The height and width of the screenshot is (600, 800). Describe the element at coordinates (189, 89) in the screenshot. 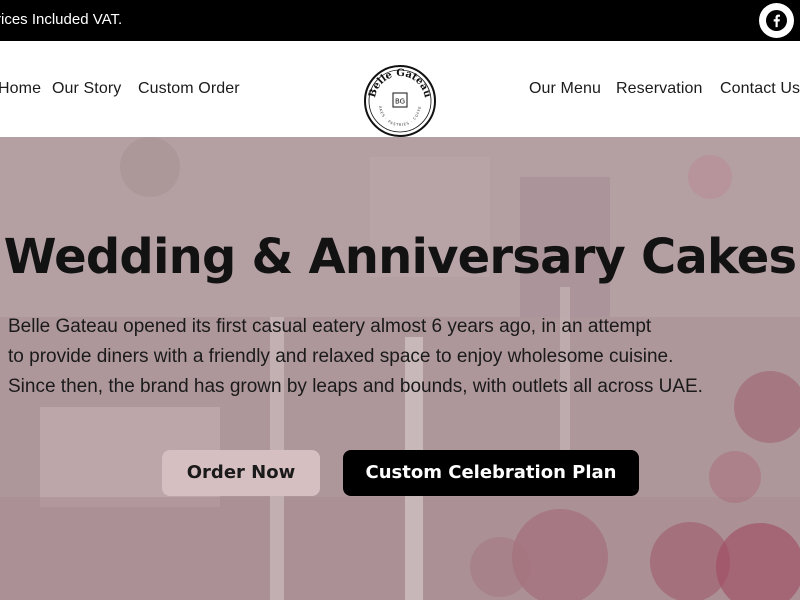

I see `nav-link-custom-order: Custom Order` at that location.